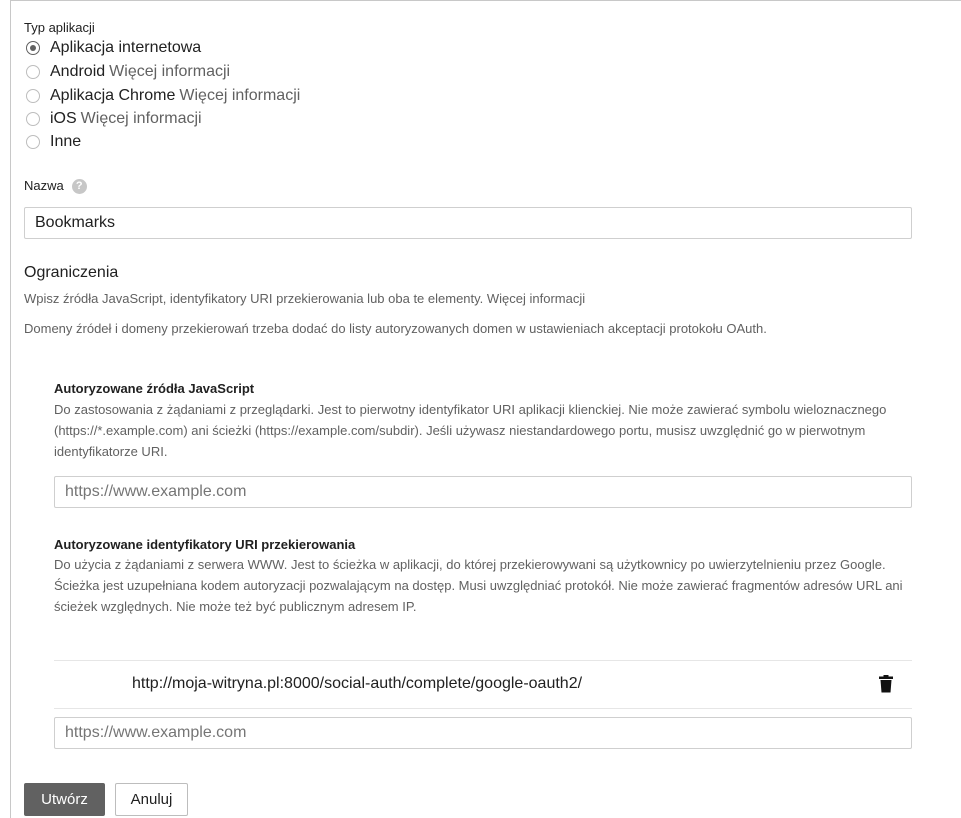 This screenshot has width=961, height=818. I want to click on radio-label: Android, so click(78, 71).